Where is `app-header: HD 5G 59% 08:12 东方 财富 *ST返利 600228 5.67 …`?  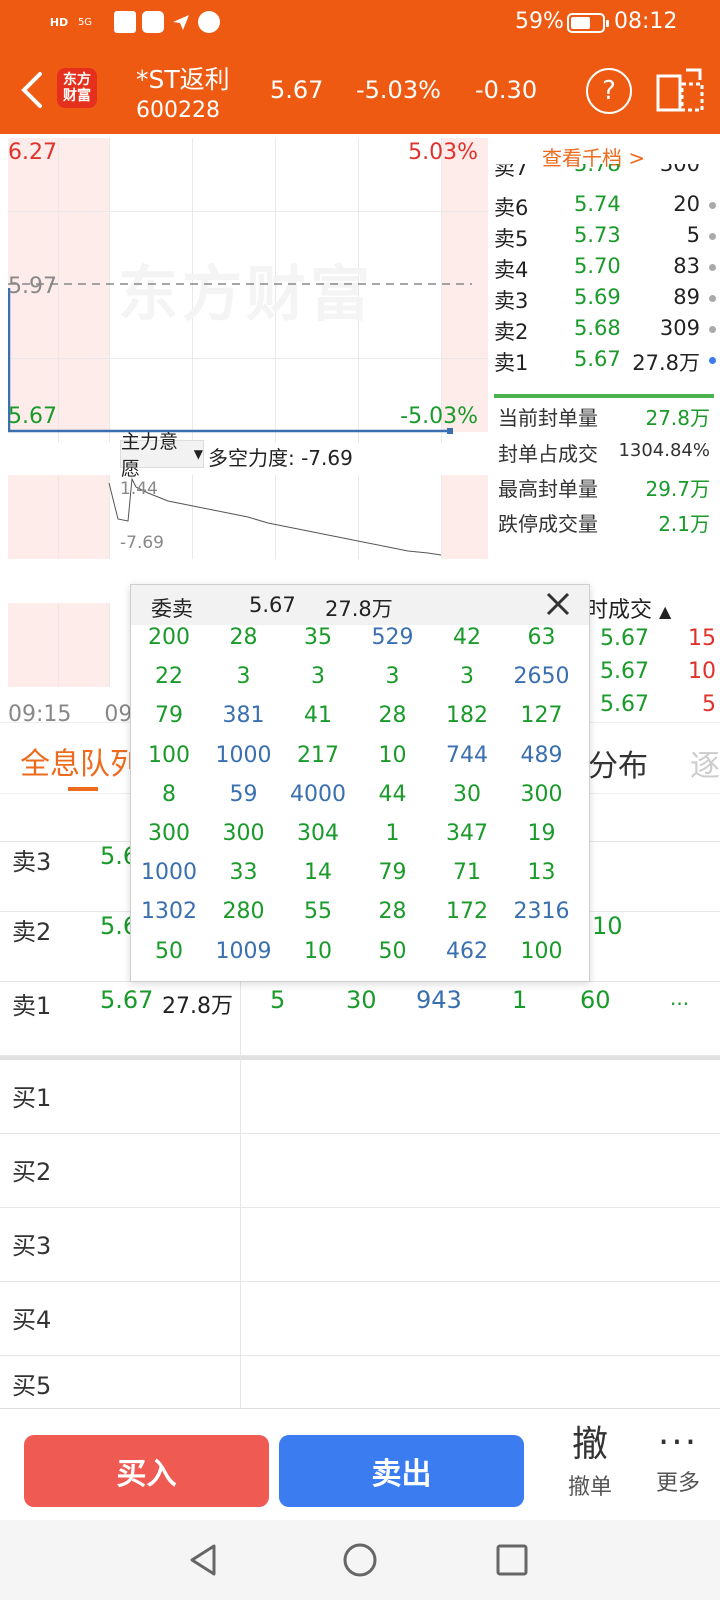
app-header: HD 5G 59% 08:12 东方 财富 *ST返利 600228 5.67 … is located at coordinates (360, 67).